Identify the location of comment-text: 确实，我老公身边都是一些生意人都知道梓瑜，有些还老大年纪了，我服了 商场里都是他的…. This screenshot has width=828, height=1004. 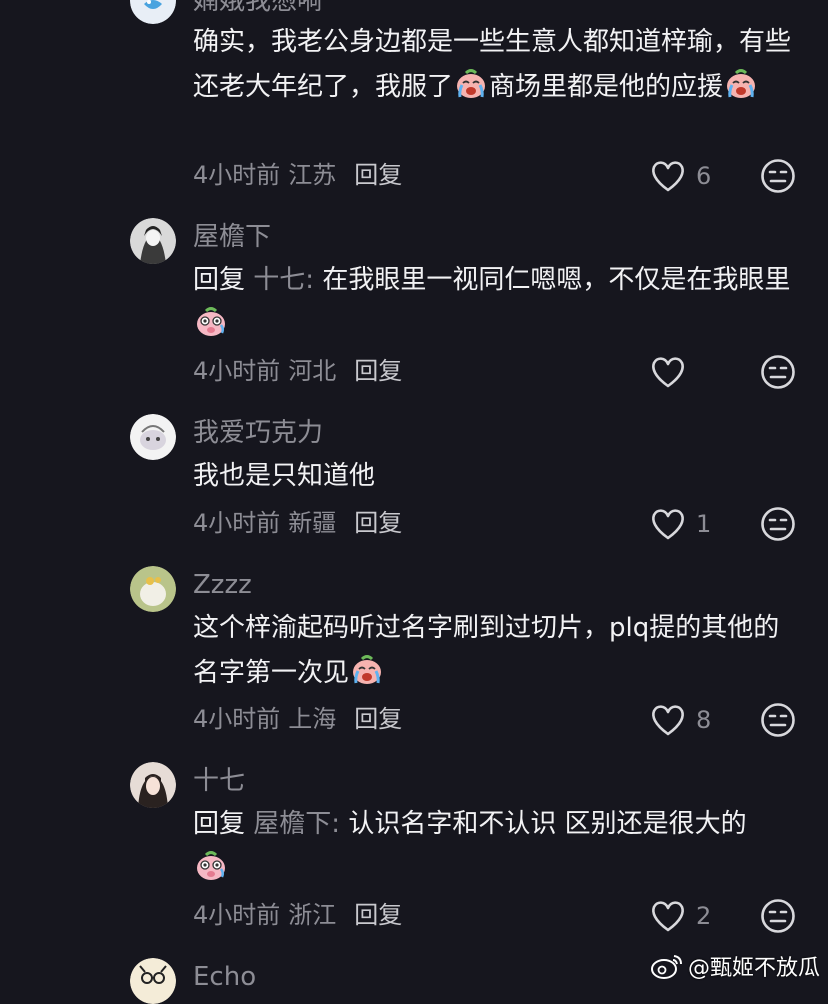
(493, 65).